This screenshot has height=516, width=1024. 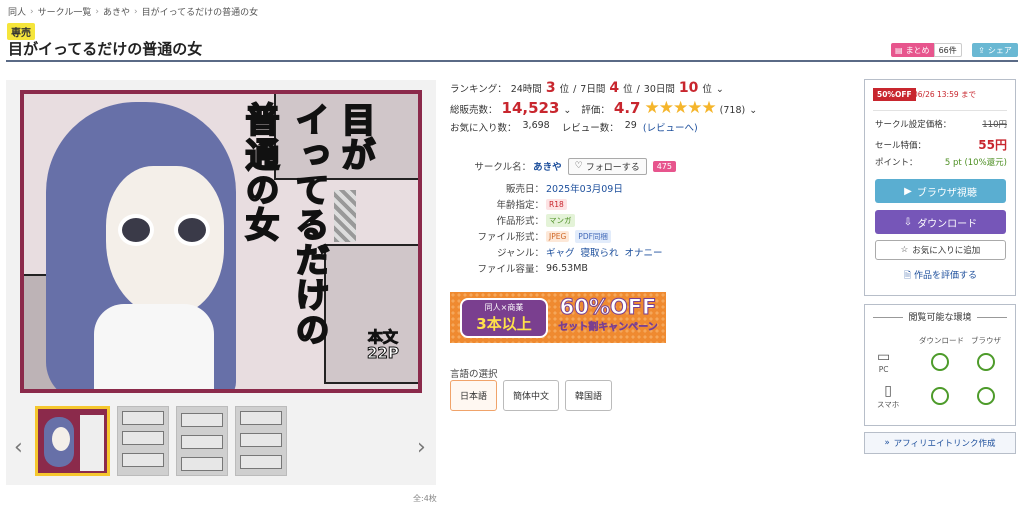 I want to click on language-option-ja: 日本語, so click(x=474, y=395).